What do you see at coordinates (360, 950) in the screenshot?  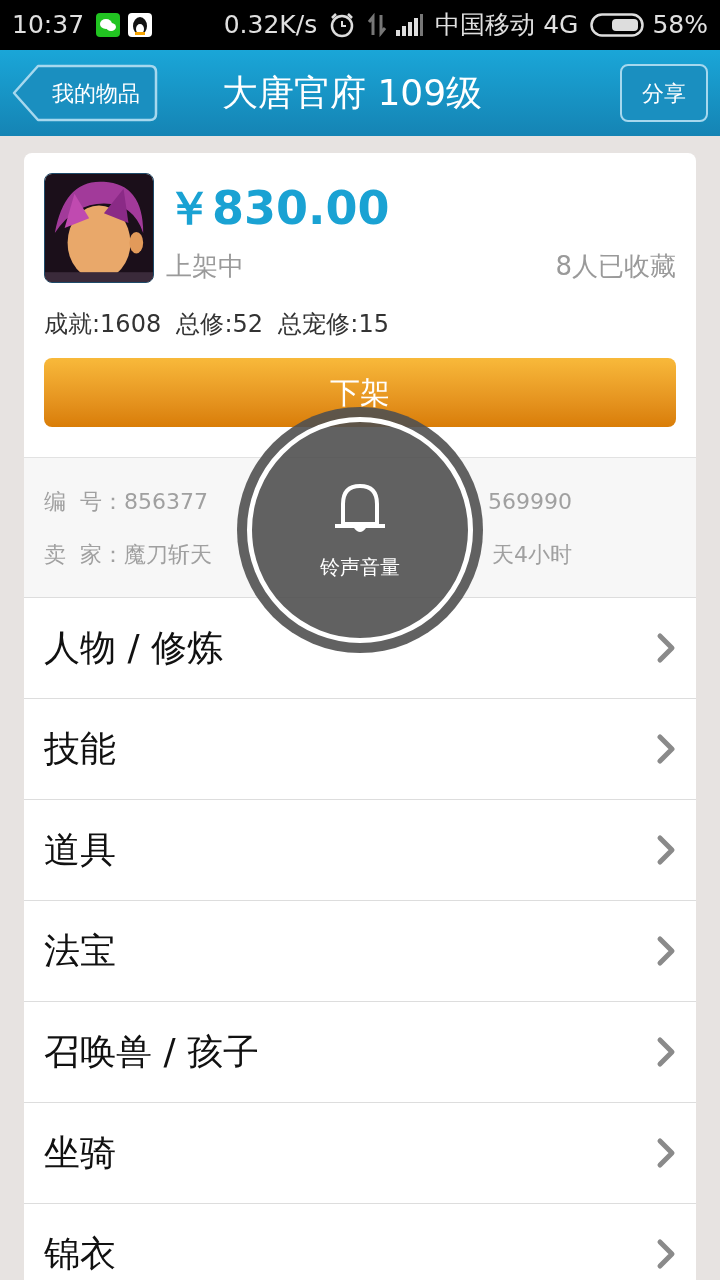 I see `section-row: 法宝` at bounding box center [360, 950].